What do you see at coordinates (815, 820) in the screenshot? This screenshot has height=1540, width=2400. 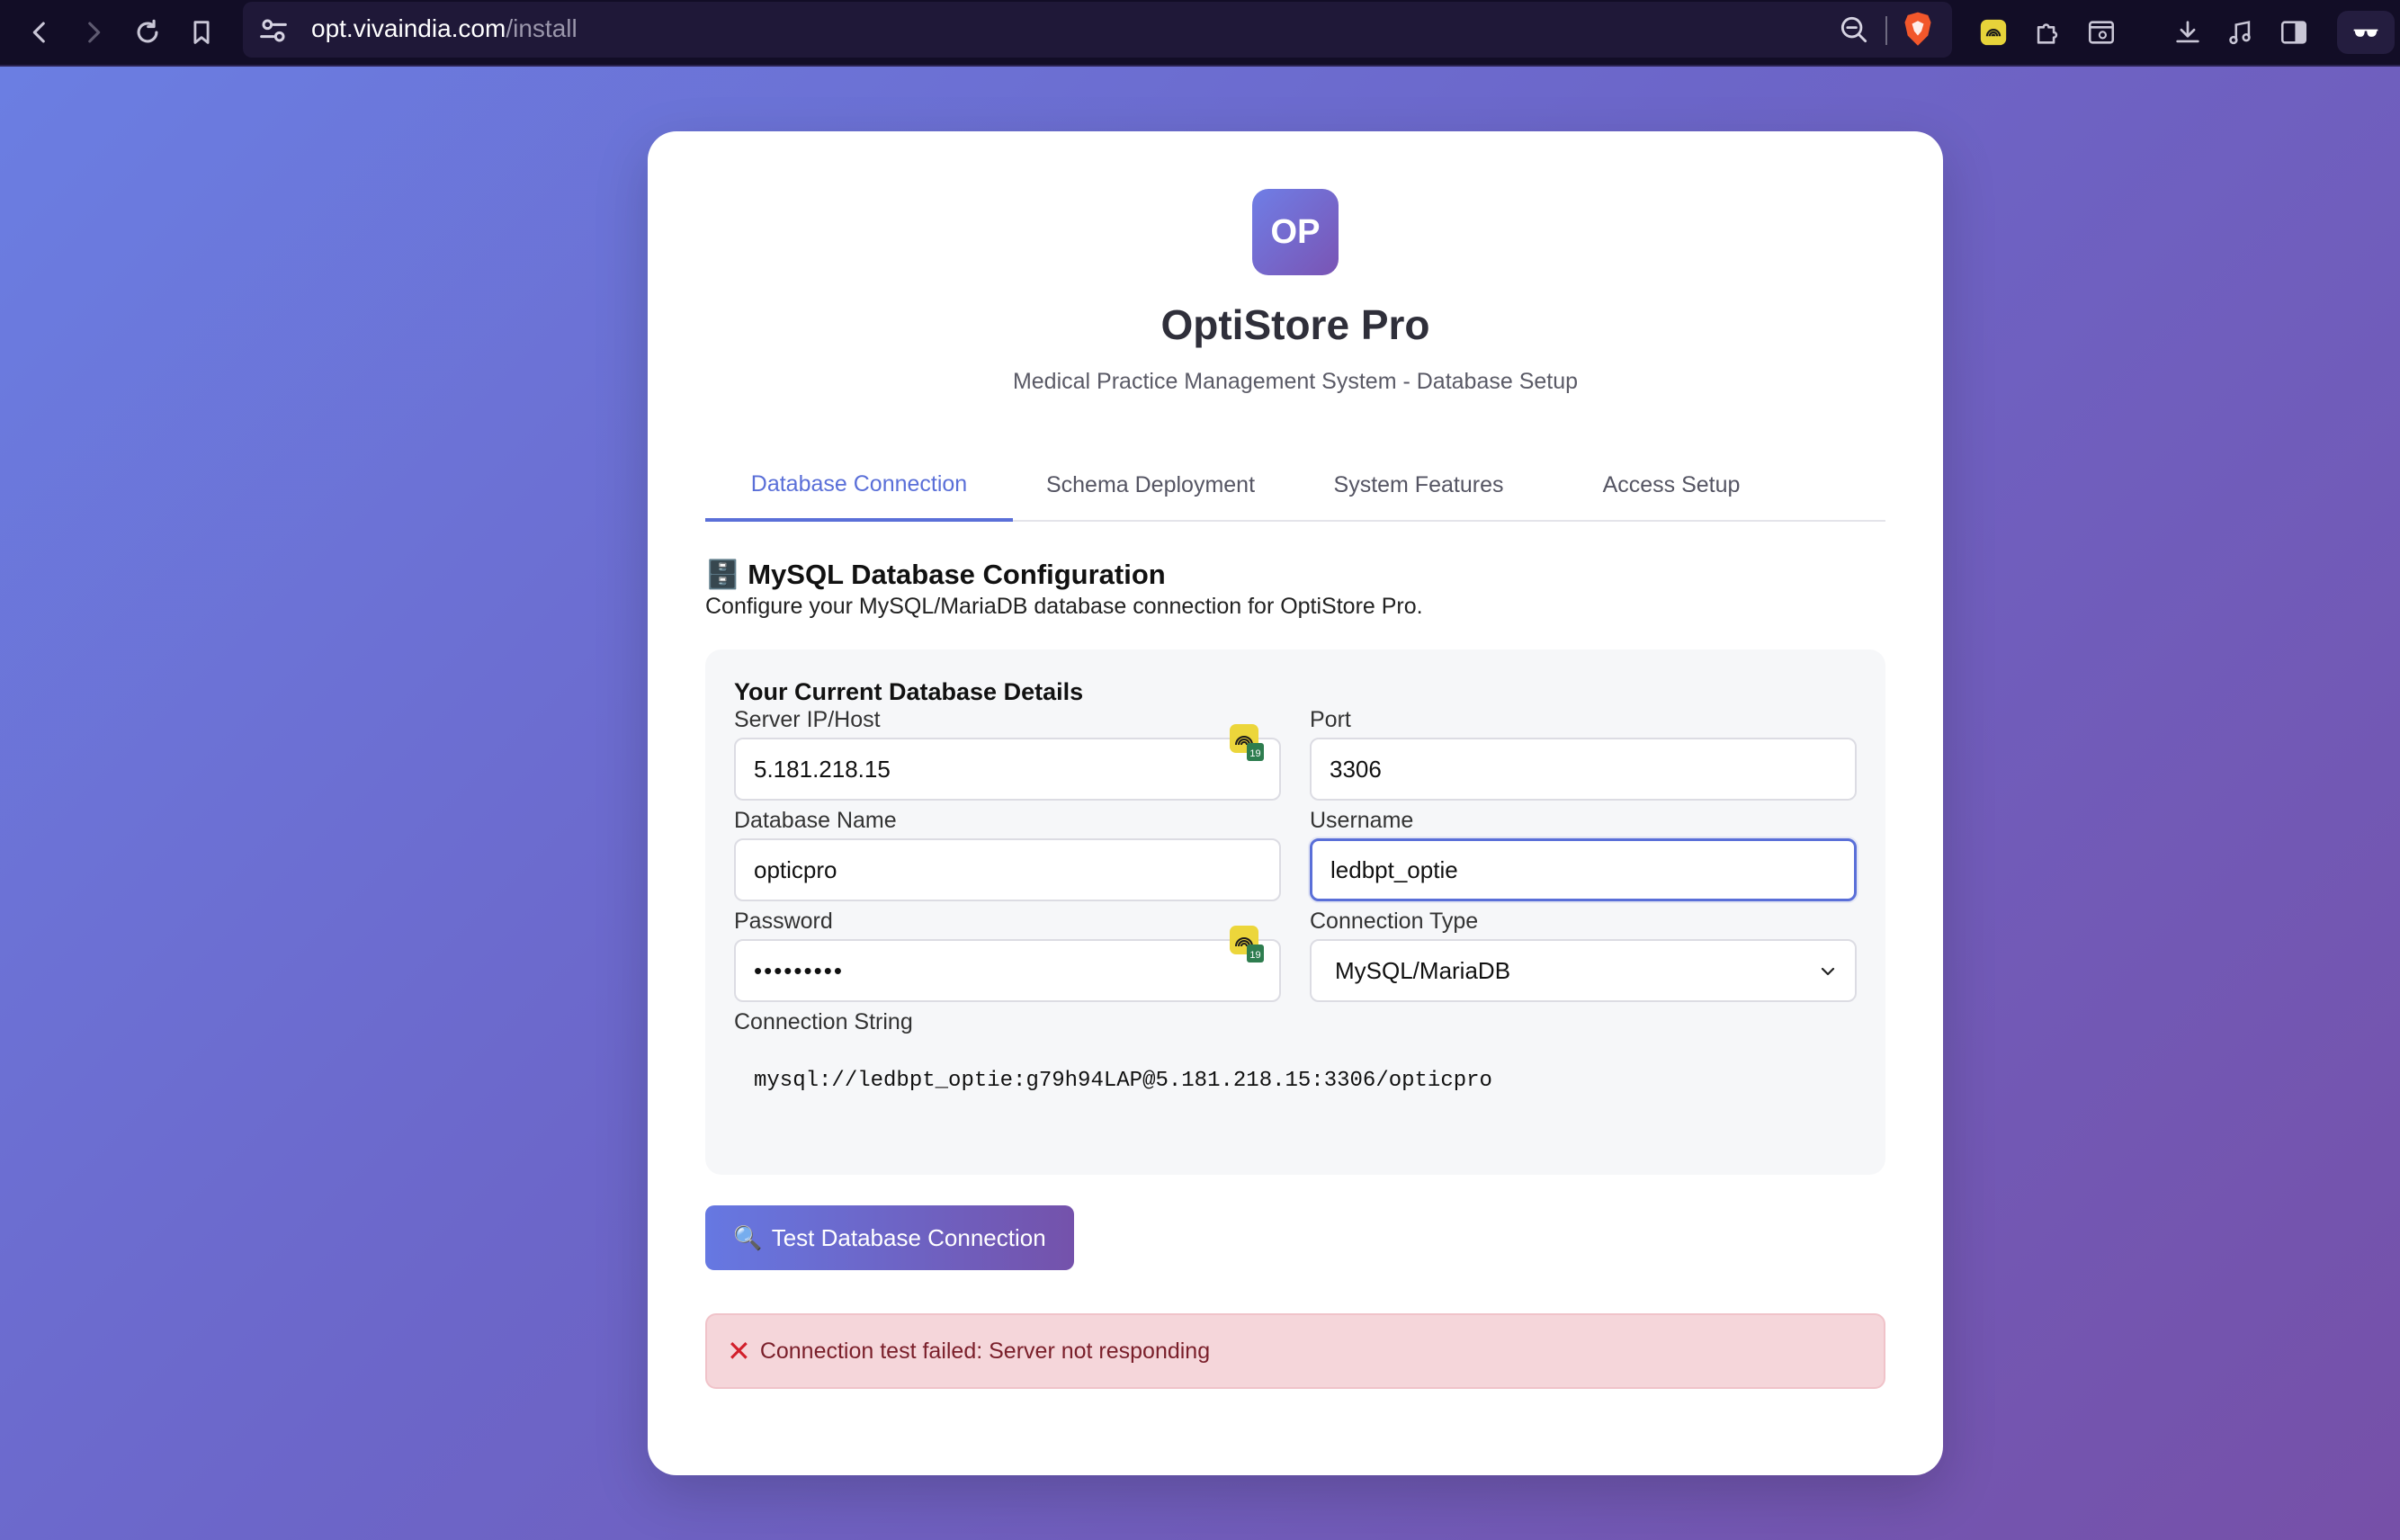 I see `database-name-label: Database Name` at bounding box center [815, 820].